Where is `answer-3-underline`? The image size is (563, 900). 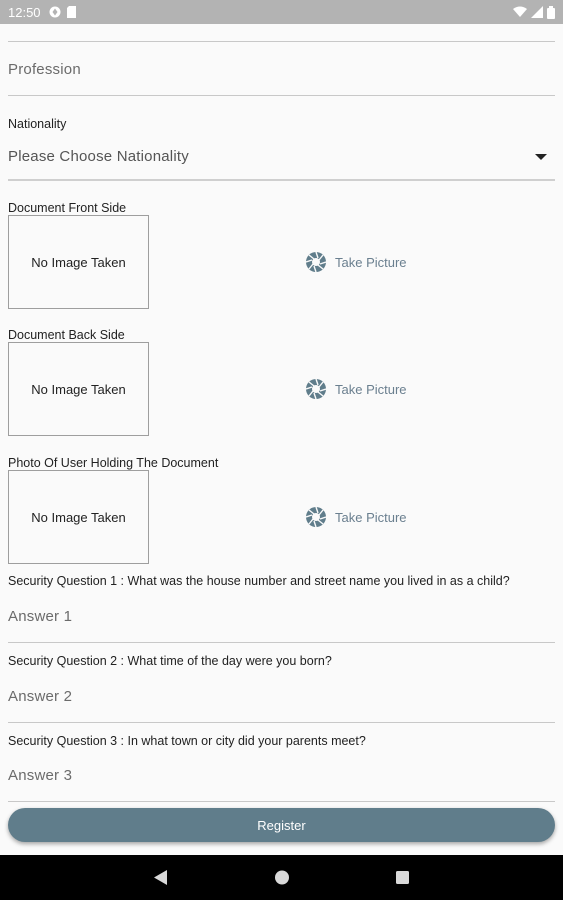
answer-3-underline is located at coordinates (281, 801).